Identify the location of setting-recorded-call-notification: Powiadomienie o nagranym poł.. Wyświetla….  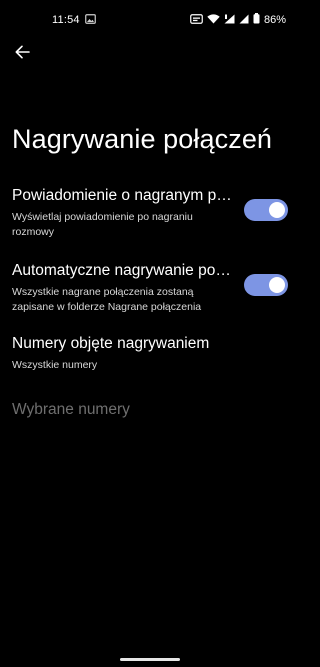
(150, 212).